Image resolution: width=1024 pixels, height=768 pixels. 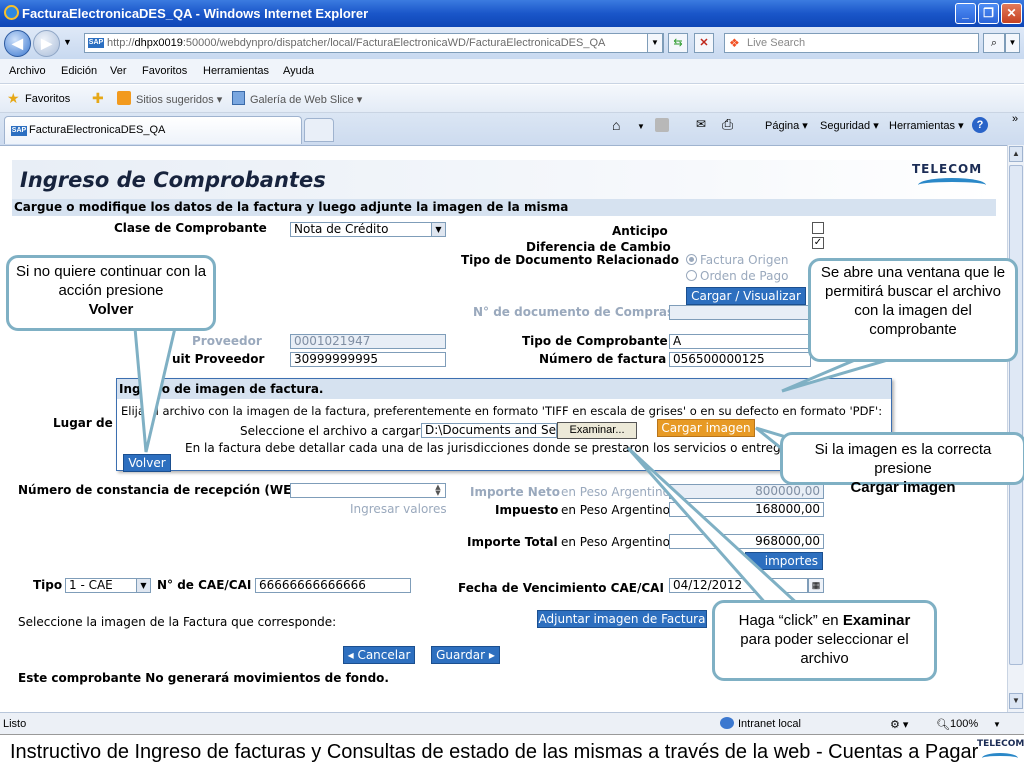 What do you see at coordinates (118, 71) in the screenshot?
I see `menu-ver: Ver` at bounding box center [118, 71].